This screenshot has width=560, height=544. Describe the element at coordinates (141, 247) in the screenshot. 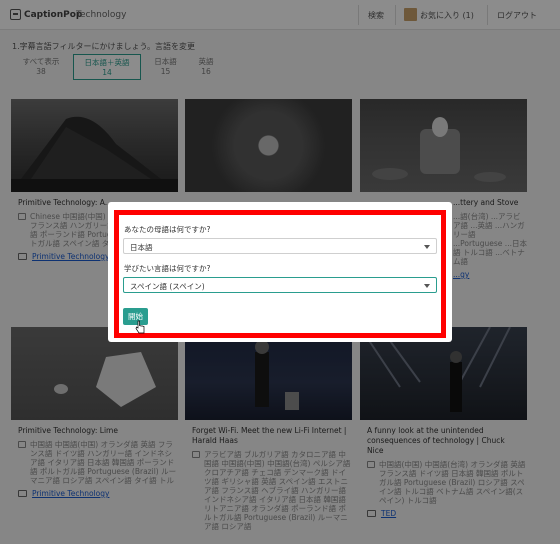

I see `native-language-value: 日本語` at that location.